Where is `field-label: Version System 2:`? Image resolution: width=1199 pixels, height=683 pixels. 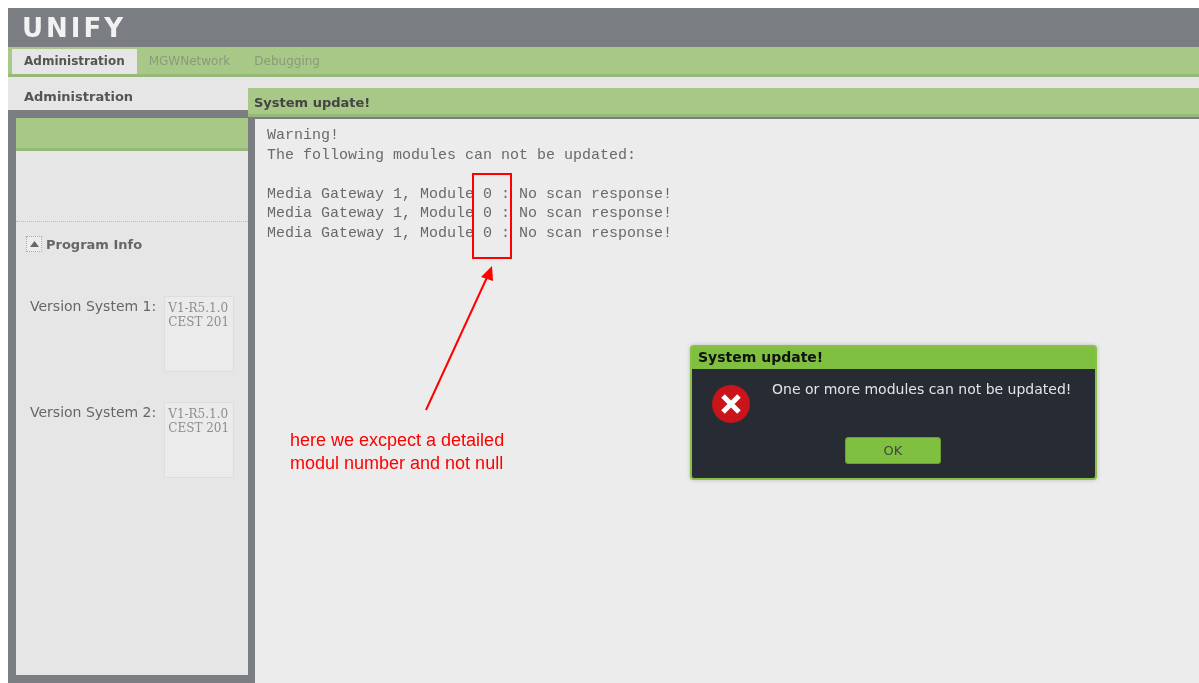 field-label: Version System 2: is located at coordinates (93, 411).